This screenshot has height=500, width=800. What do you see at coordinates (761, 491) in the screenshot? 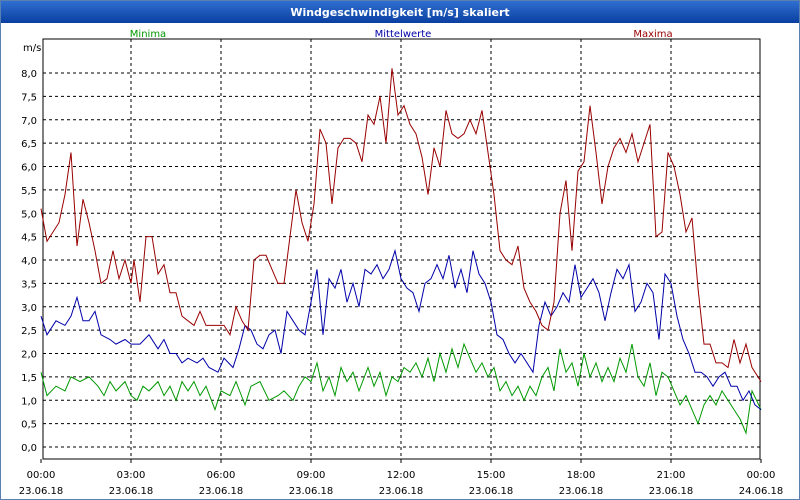
I see `x-tick-date: 24.06.18` at bounding box center [761, 491].